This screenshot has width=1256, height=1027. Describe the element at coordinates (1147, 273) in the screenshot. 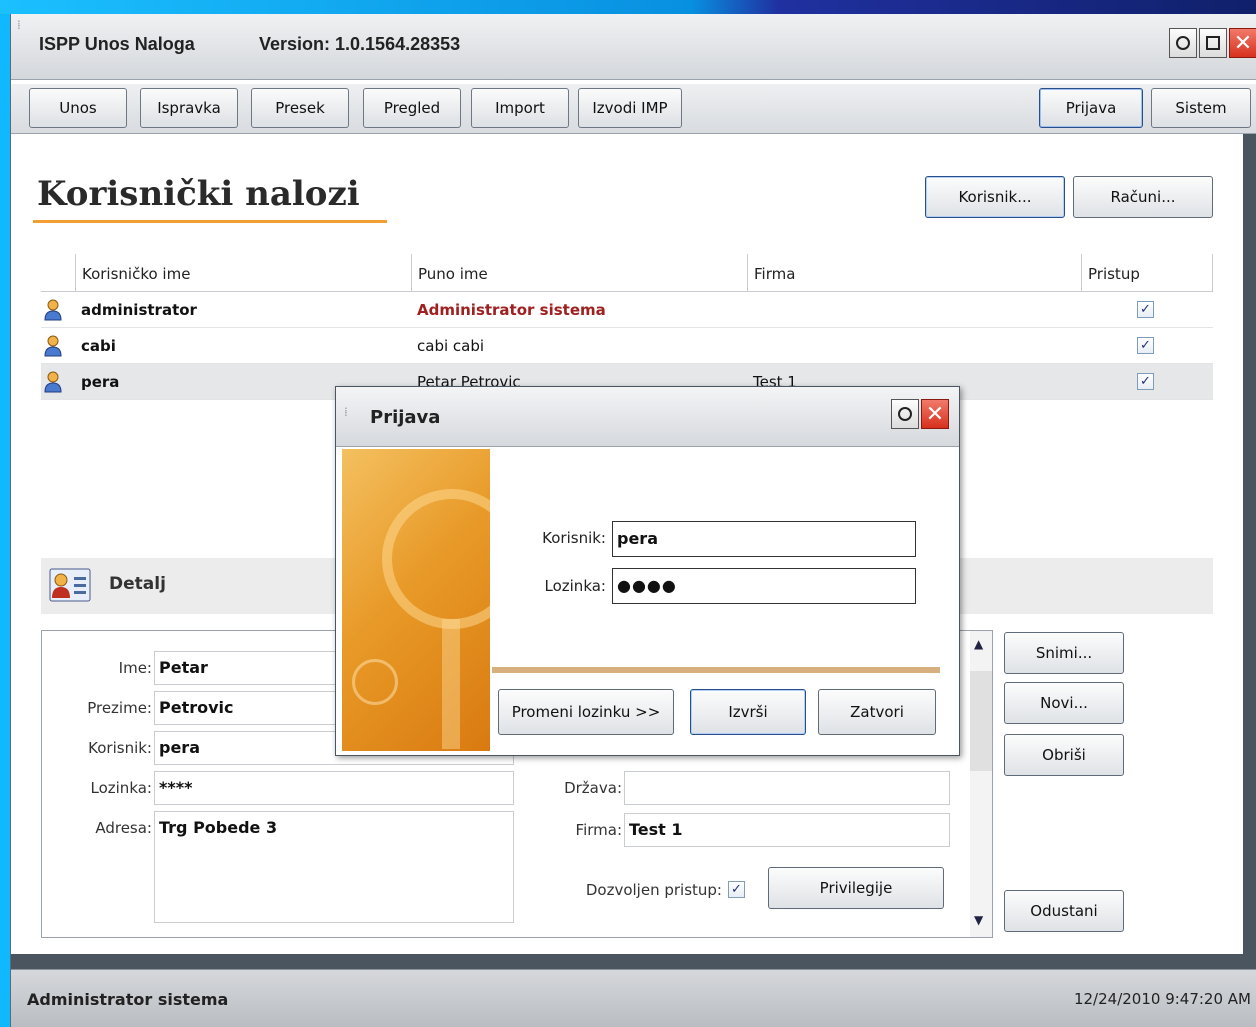

I see `column-header-pristup: Pristup` at that location.